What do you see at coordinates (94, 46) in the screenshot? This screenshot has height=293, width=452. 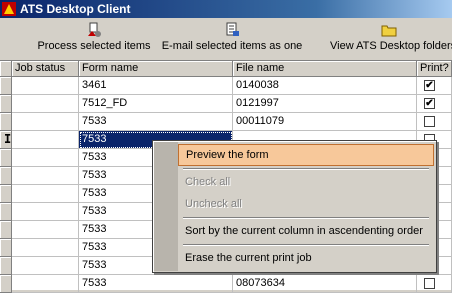 I see `process-label: Process selected items` at bounding box center [94, 46].